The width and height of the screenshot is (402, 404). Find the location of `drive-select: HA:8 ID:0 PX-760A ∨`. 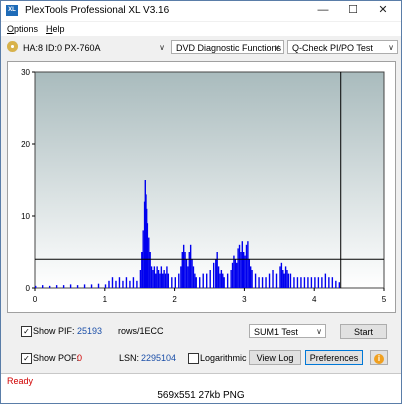

drive-select: HA:8 ID:0 PX-760A ∨ is located at coordinates (86, 47).